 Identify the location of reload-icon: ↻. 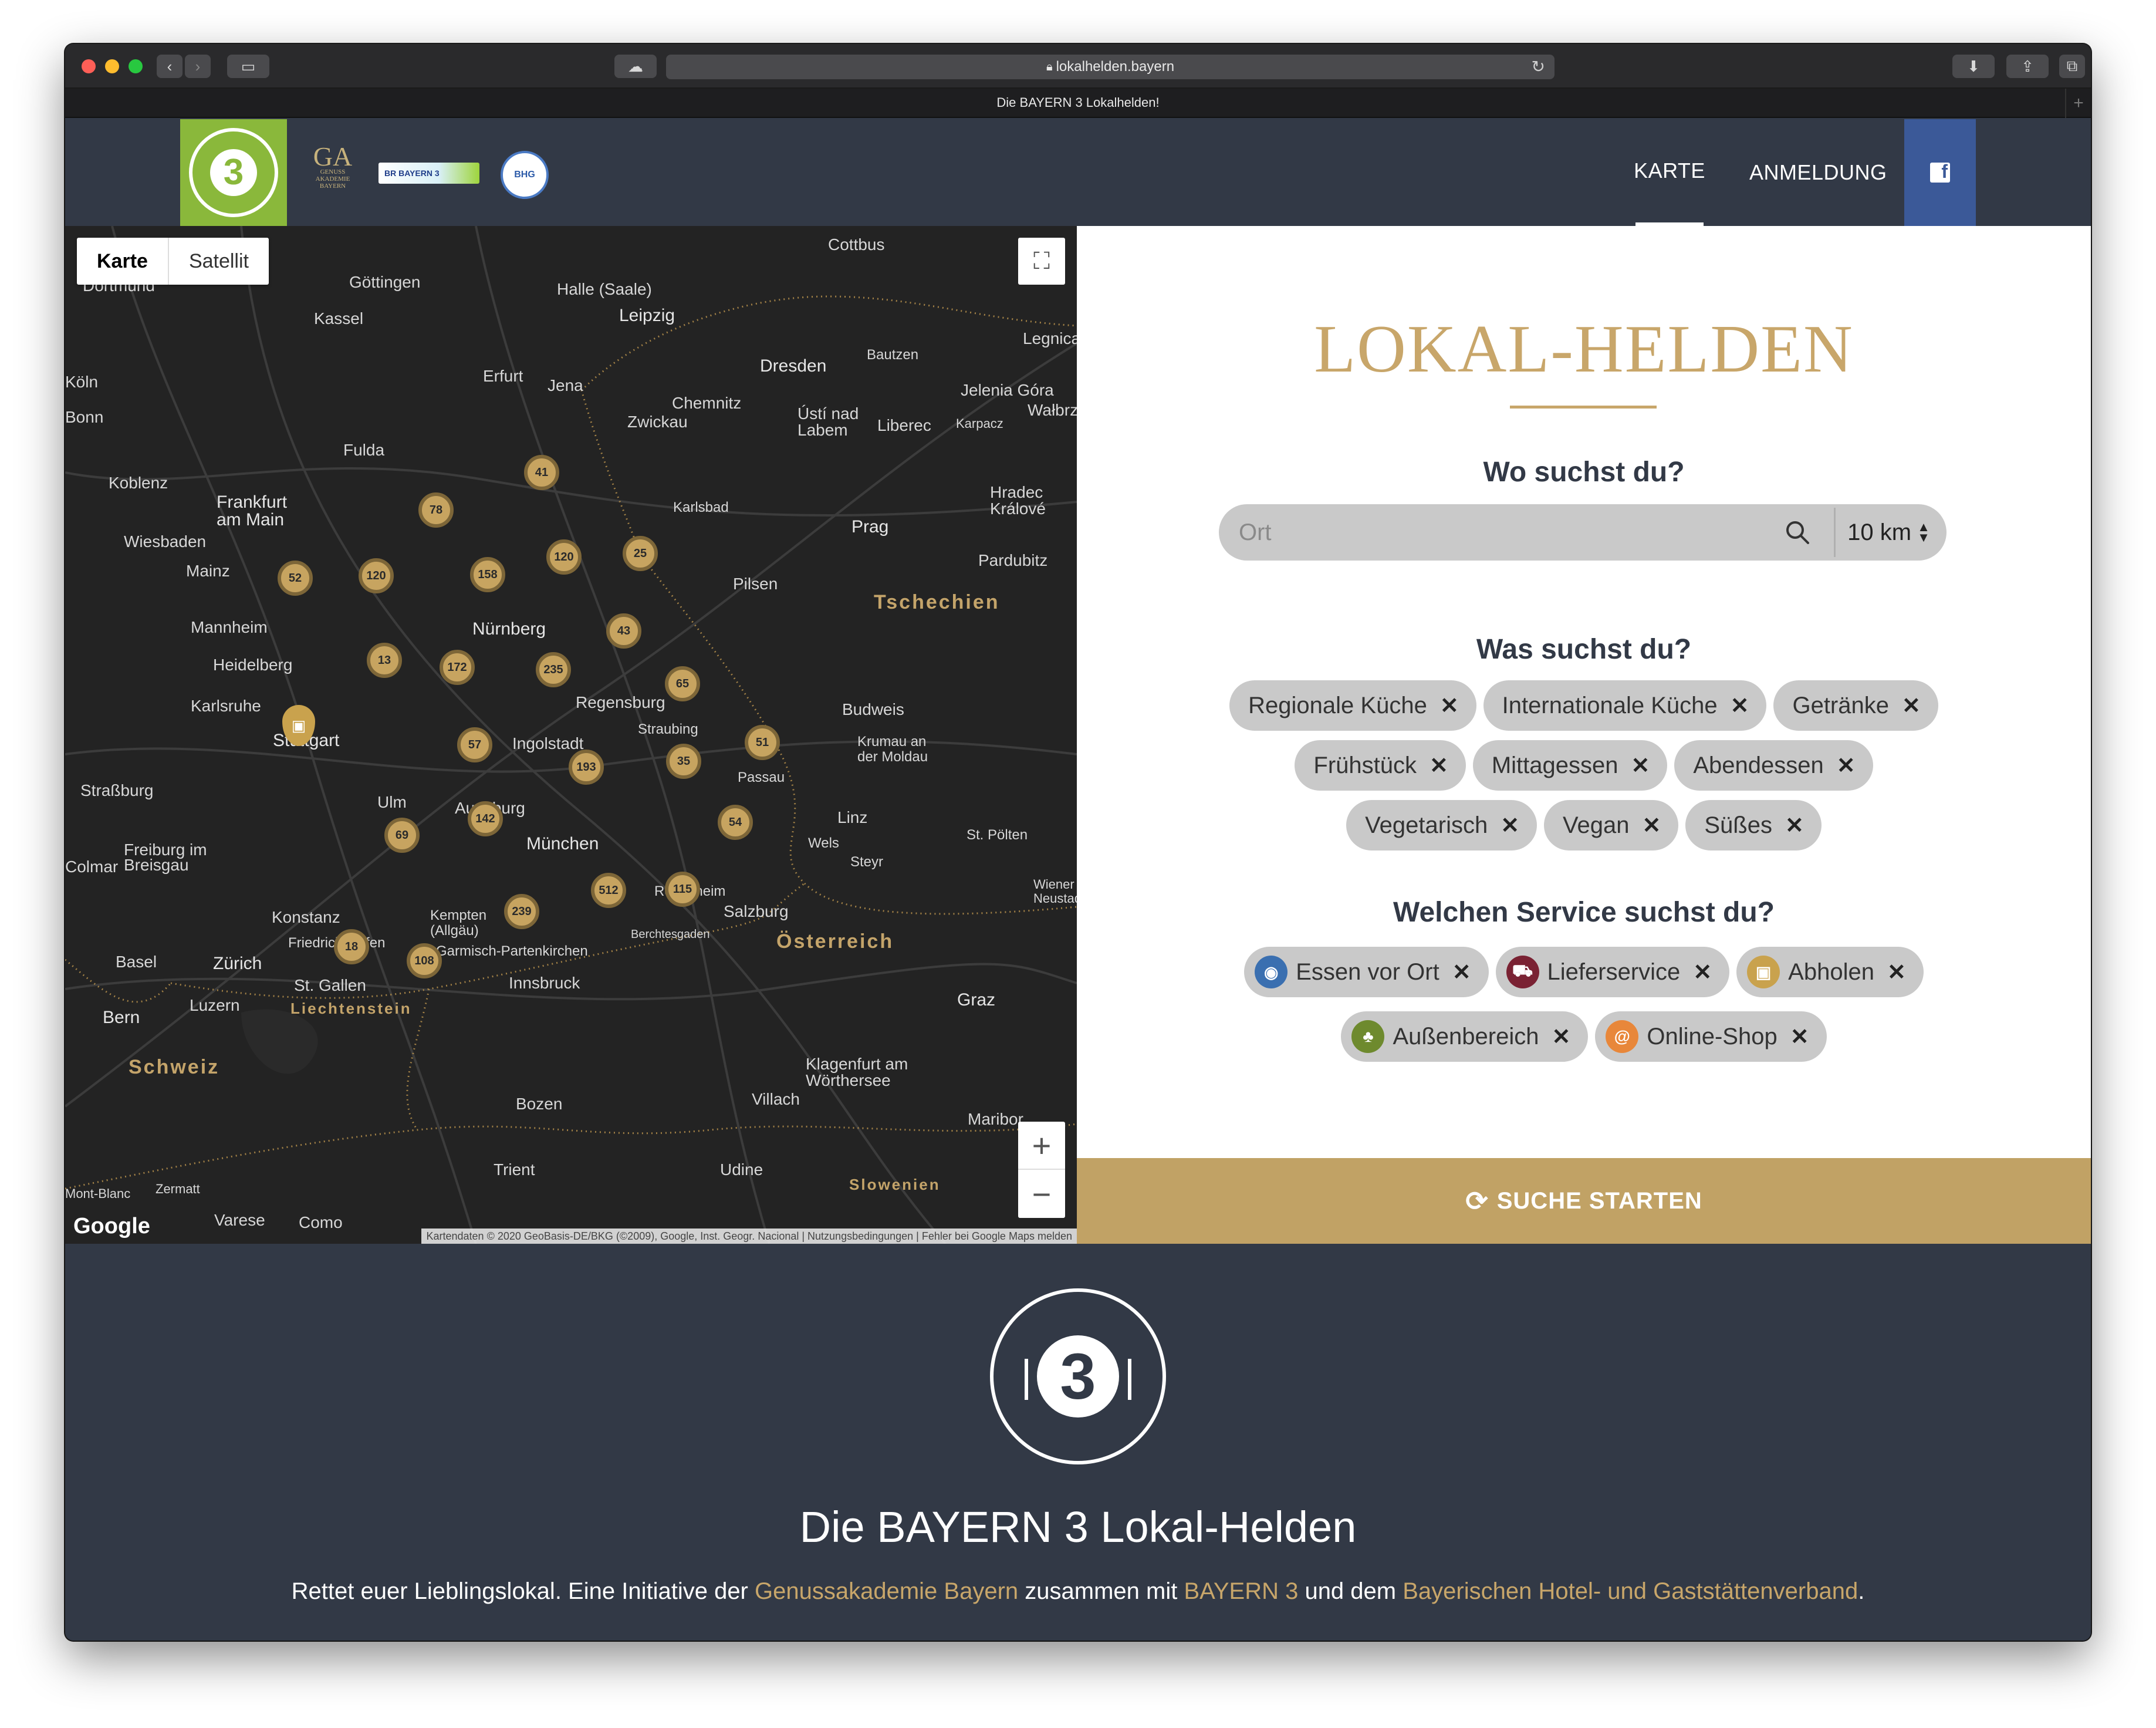
(1538, 66).